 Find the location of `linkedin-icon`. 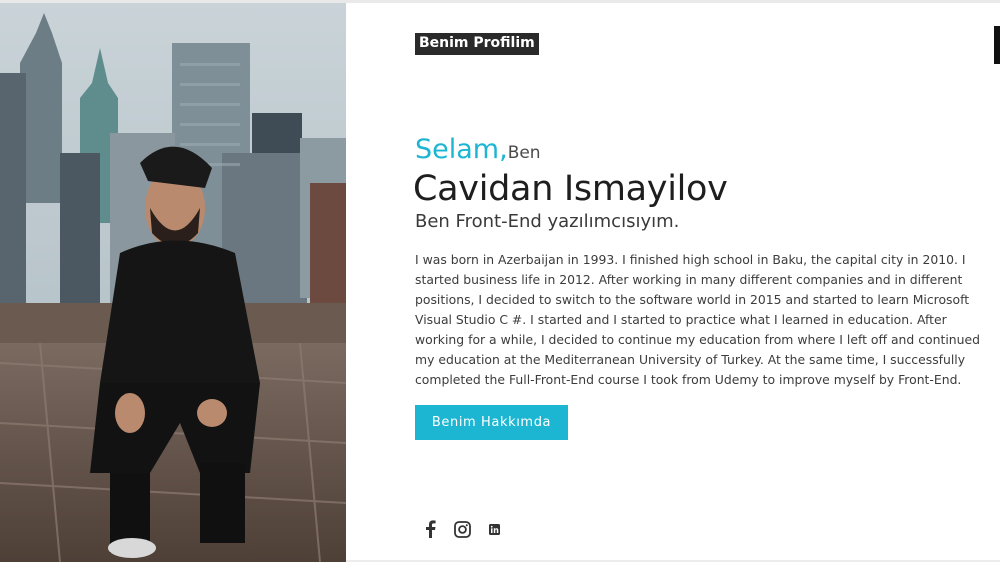

linkedin-icon is located at coordinates (494, 529).